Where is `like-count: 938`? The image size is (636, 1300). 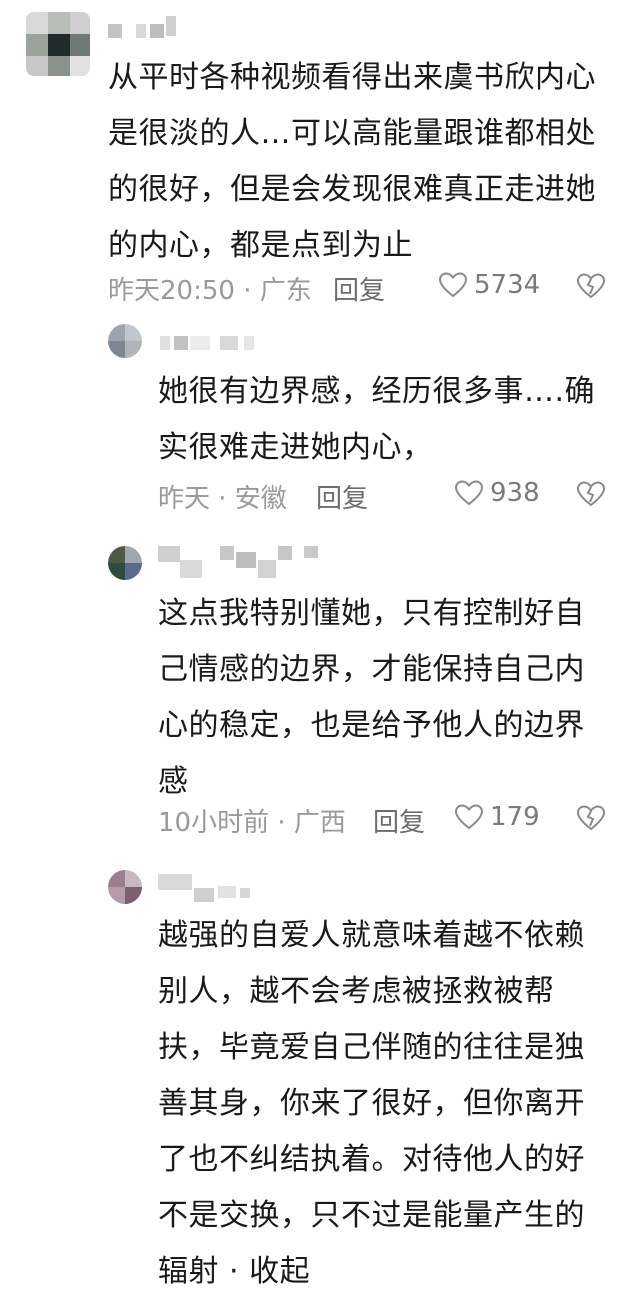 like-count: 938 is located at coordinates (515, 493).